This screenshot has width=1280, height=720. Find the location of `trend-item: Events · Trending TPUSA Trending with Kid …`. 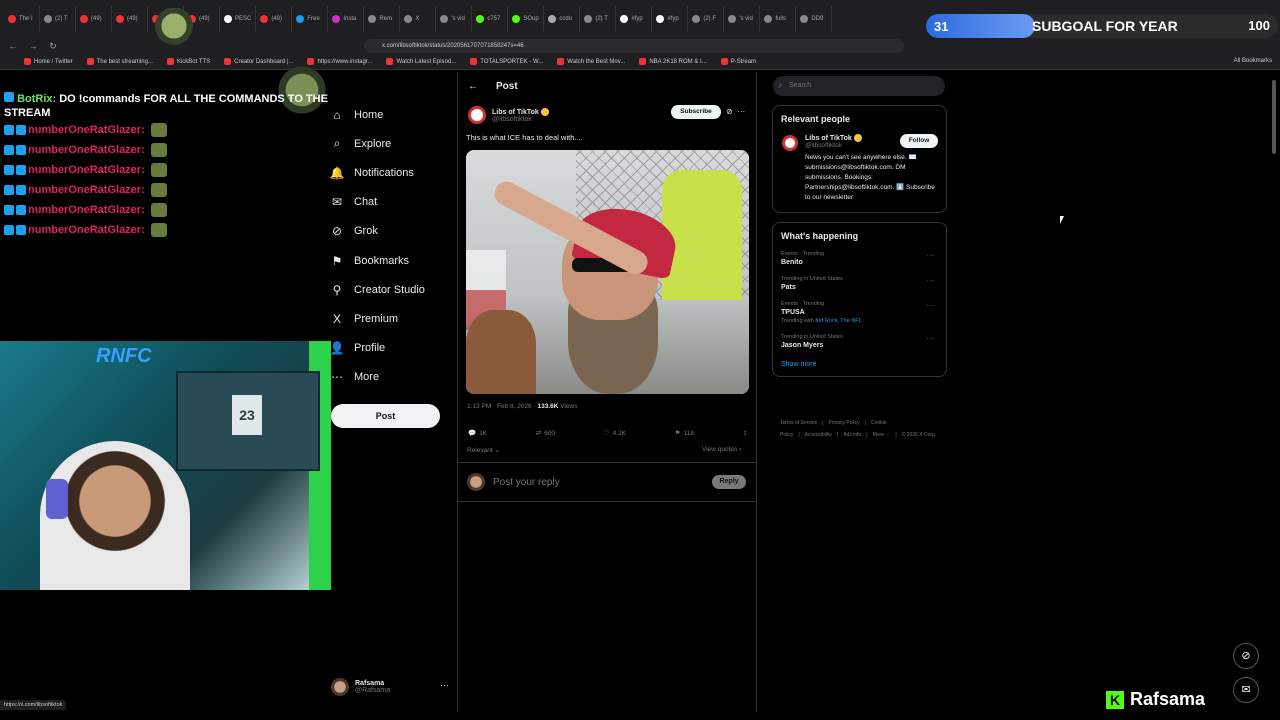

trend-item: Events · Trending TPUSA Trending with Kid … is located at coordinates (859, 312).